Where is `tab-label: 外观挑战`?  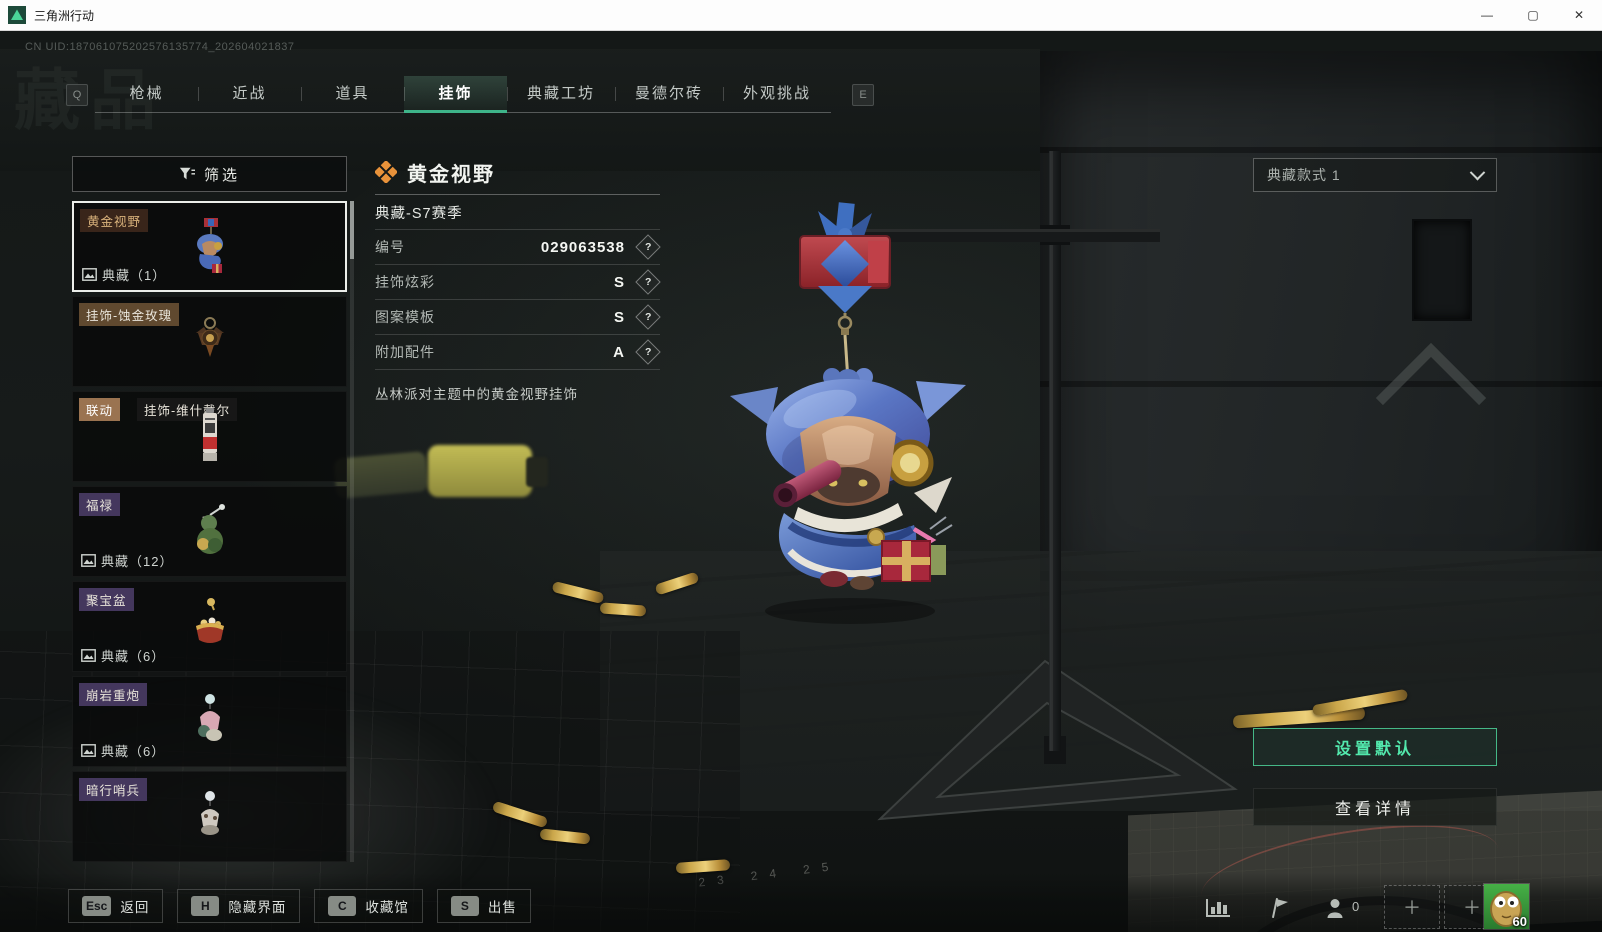
tab-label: 外观挑战 is located at coordinates (776, 93).